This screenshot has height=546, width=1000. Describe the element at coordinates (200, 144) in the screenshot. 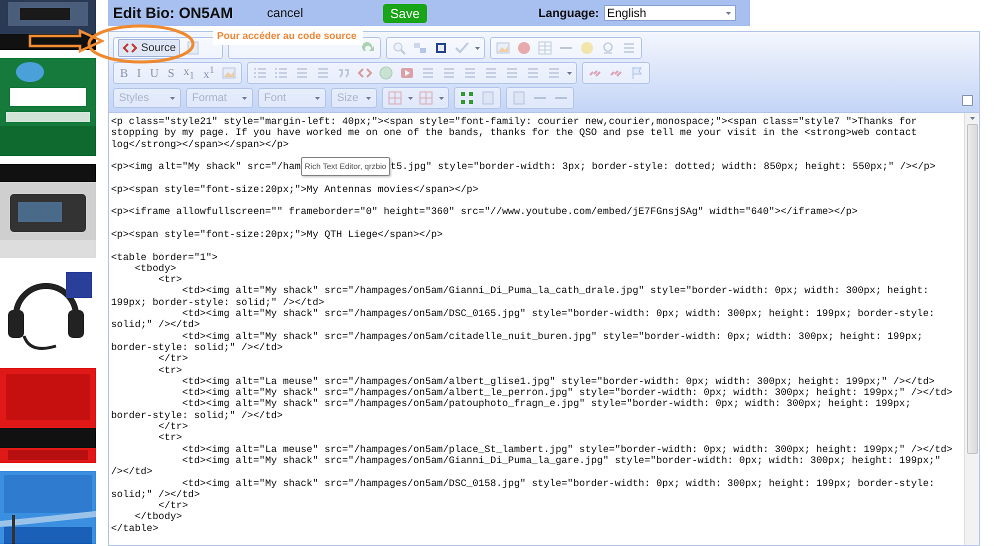

I see `code-line: log</strong></span></span></p>` at that location.